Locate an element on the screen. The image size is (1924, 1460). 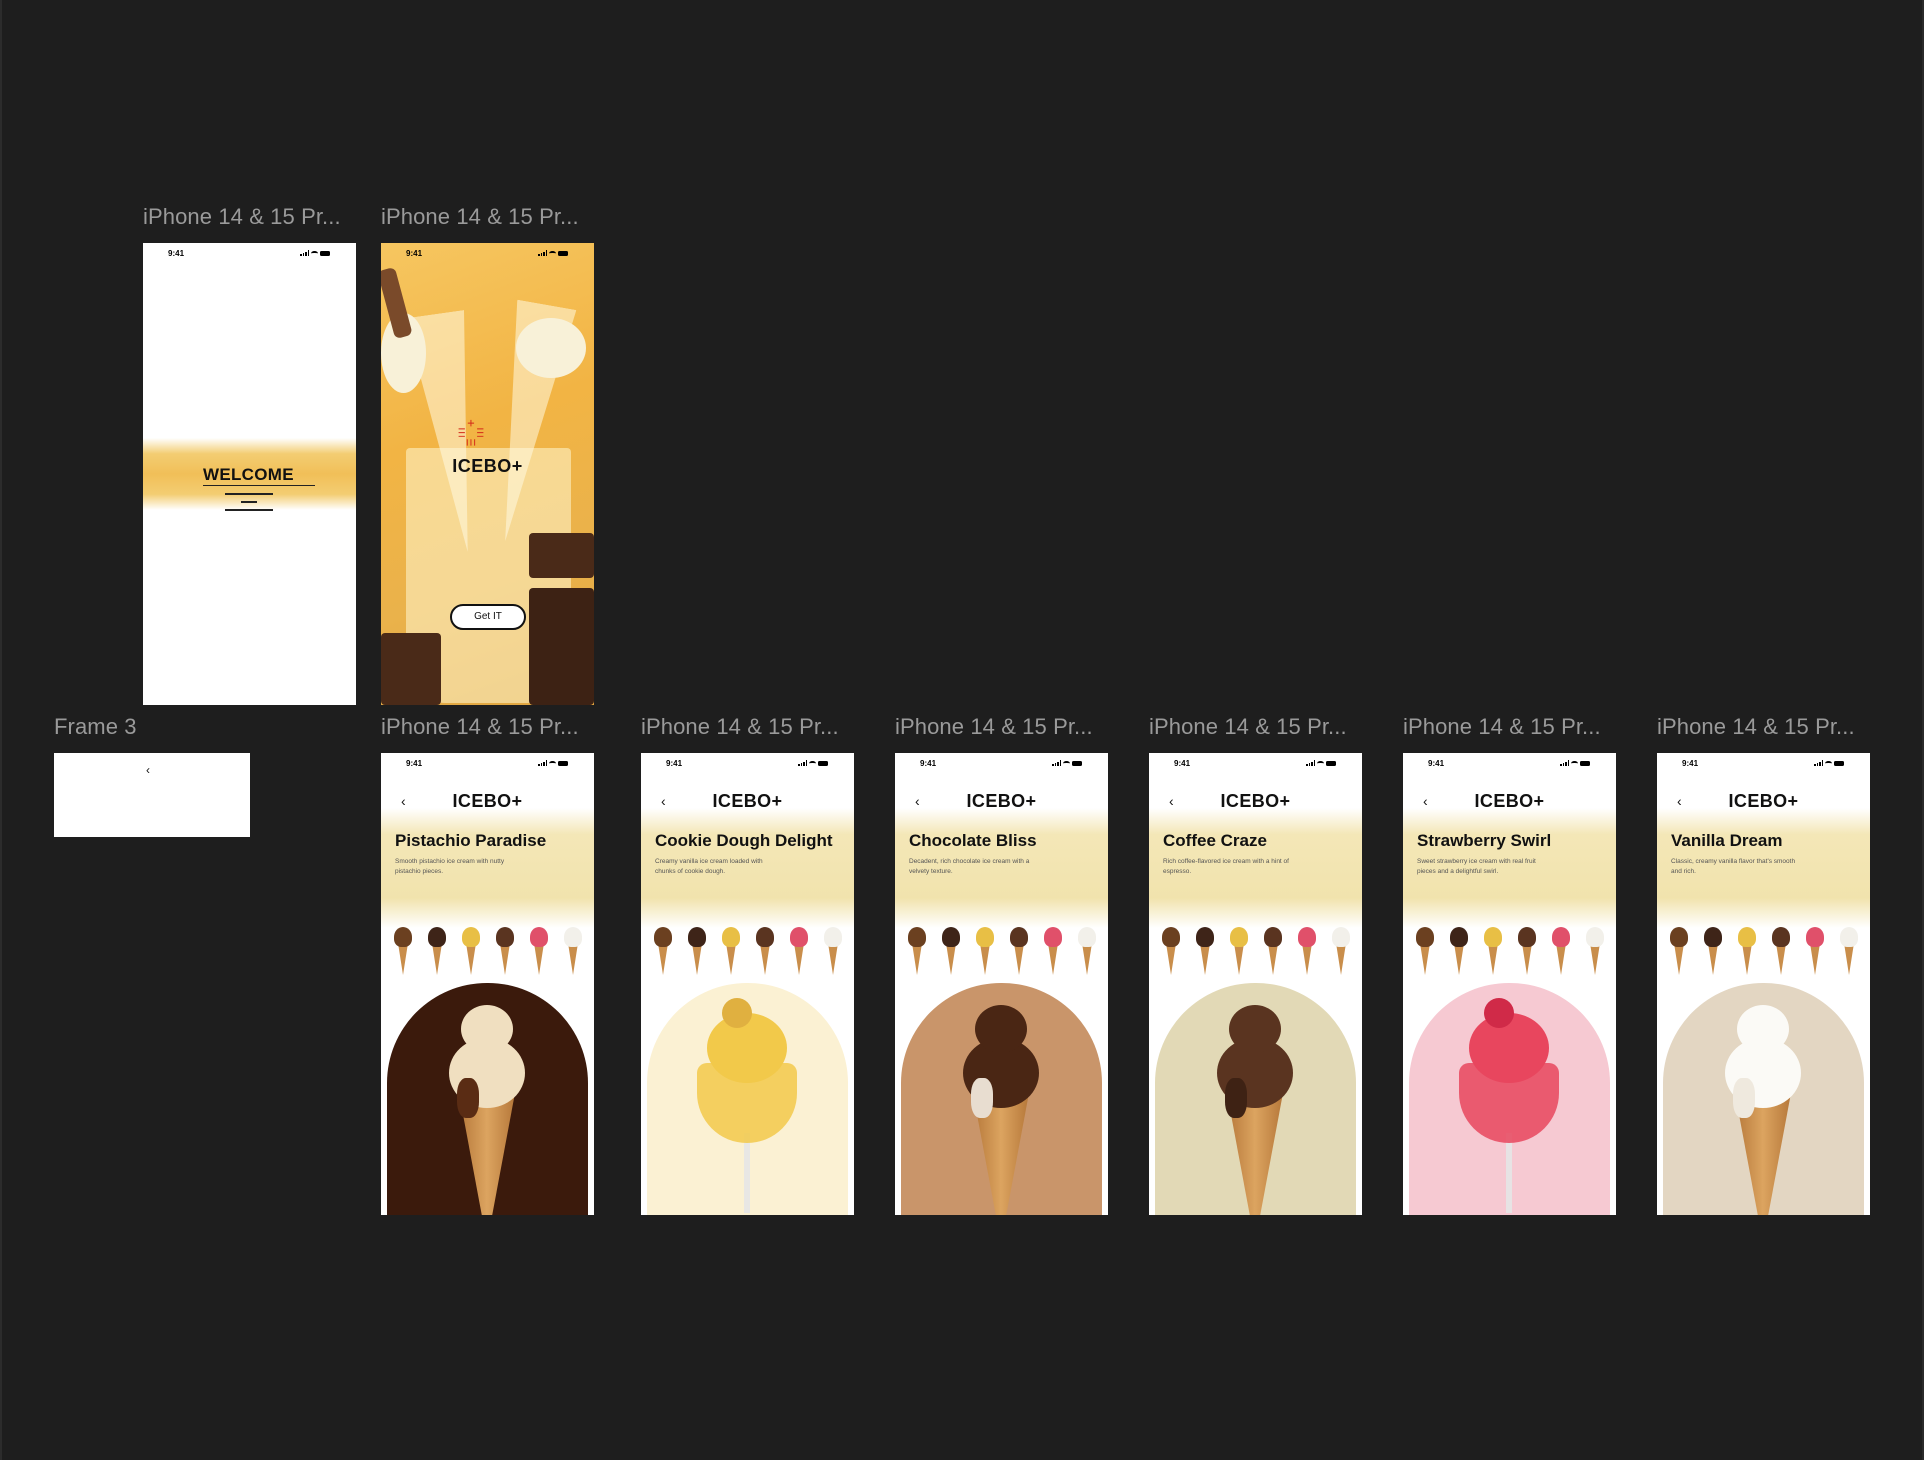
flavor-title: Pistachio Paradise is located at coordinates (471, 840).